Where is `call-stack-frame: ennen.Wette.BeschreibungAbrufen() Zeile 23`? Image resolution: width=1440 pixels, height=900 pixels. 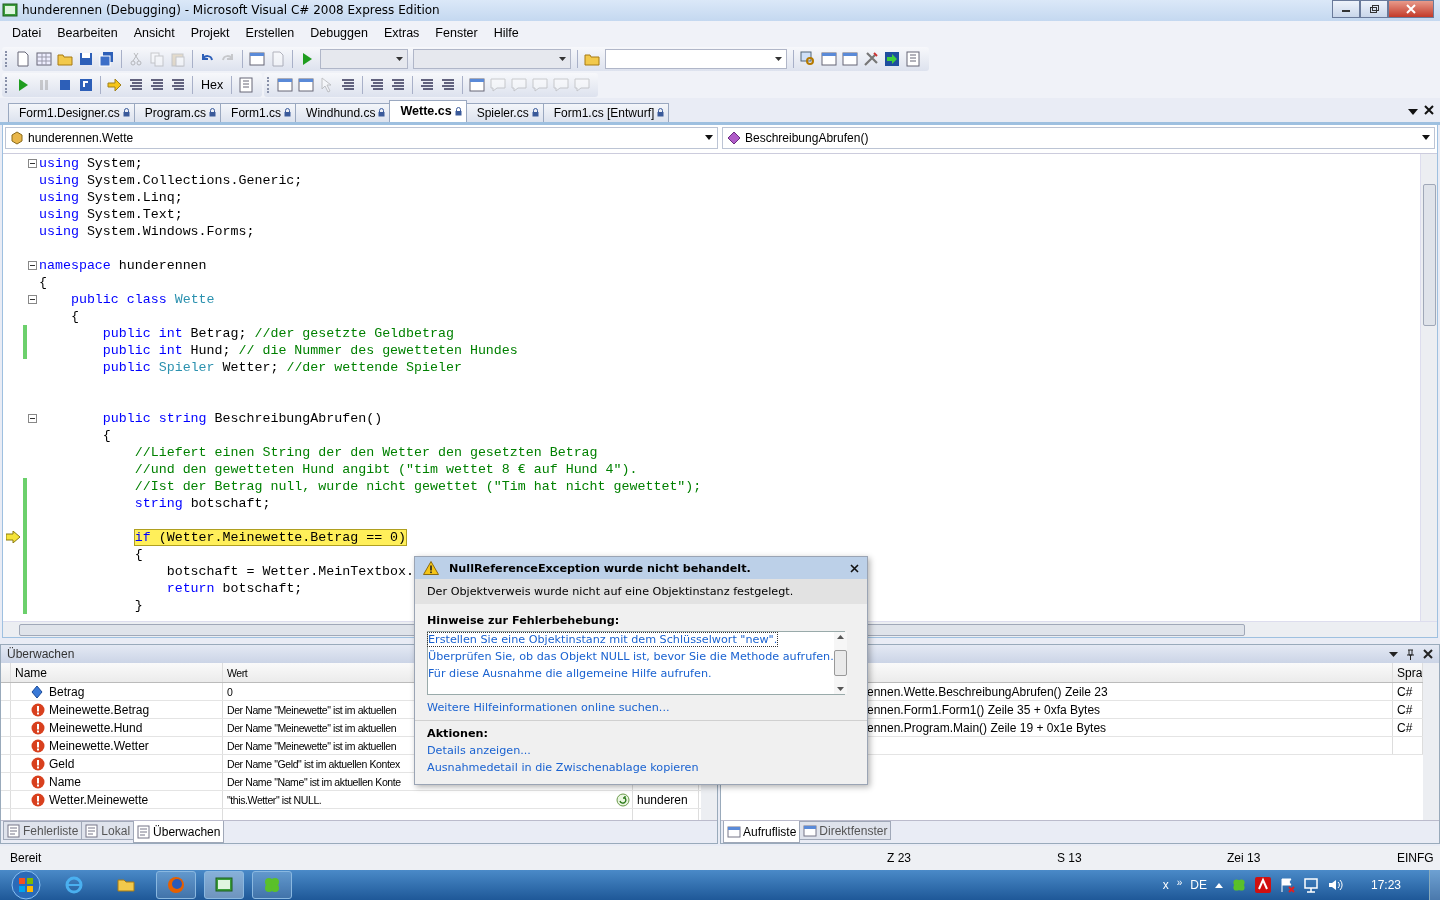
call-stack-frame: ennen.Wette.BeschreibungAbrufen() Zeile 23 is located at coordinates (987, 691).